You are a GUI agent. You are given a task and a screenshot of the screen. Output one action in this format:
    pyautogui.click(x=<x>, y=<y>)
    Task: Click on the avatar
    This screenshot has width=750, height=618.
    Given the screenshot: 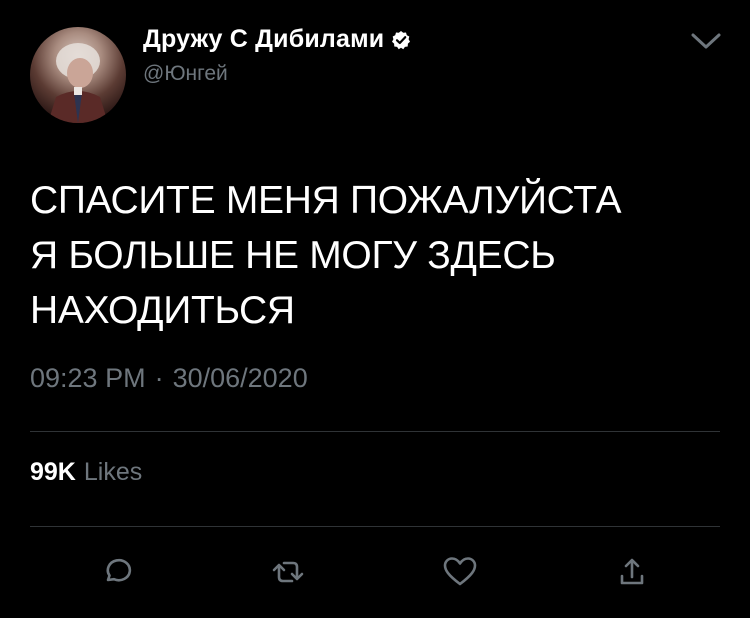 What is the action you would take?
    pyautogui.click(x=78, y=75)
    